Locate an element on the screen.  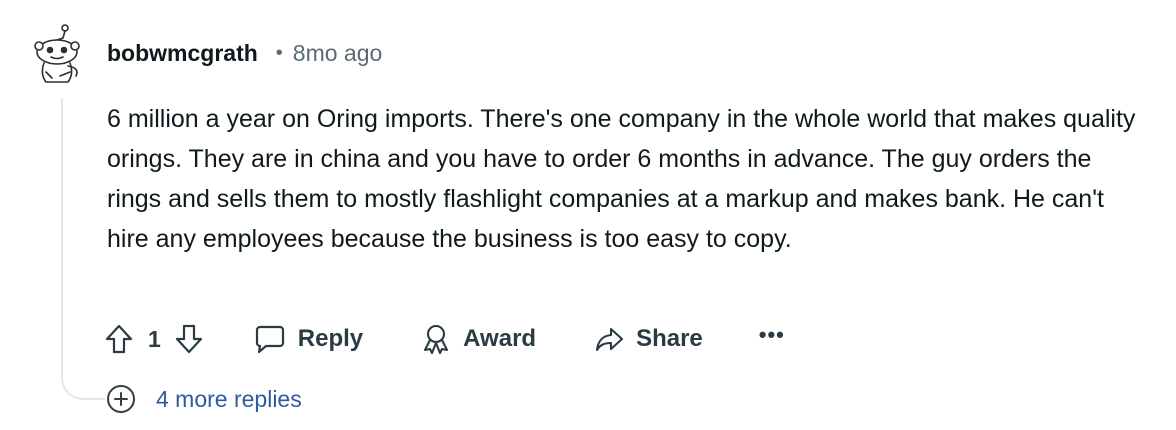
comment-actions: 1 Reply Award Share ••• is located at coordinates (444, 339).